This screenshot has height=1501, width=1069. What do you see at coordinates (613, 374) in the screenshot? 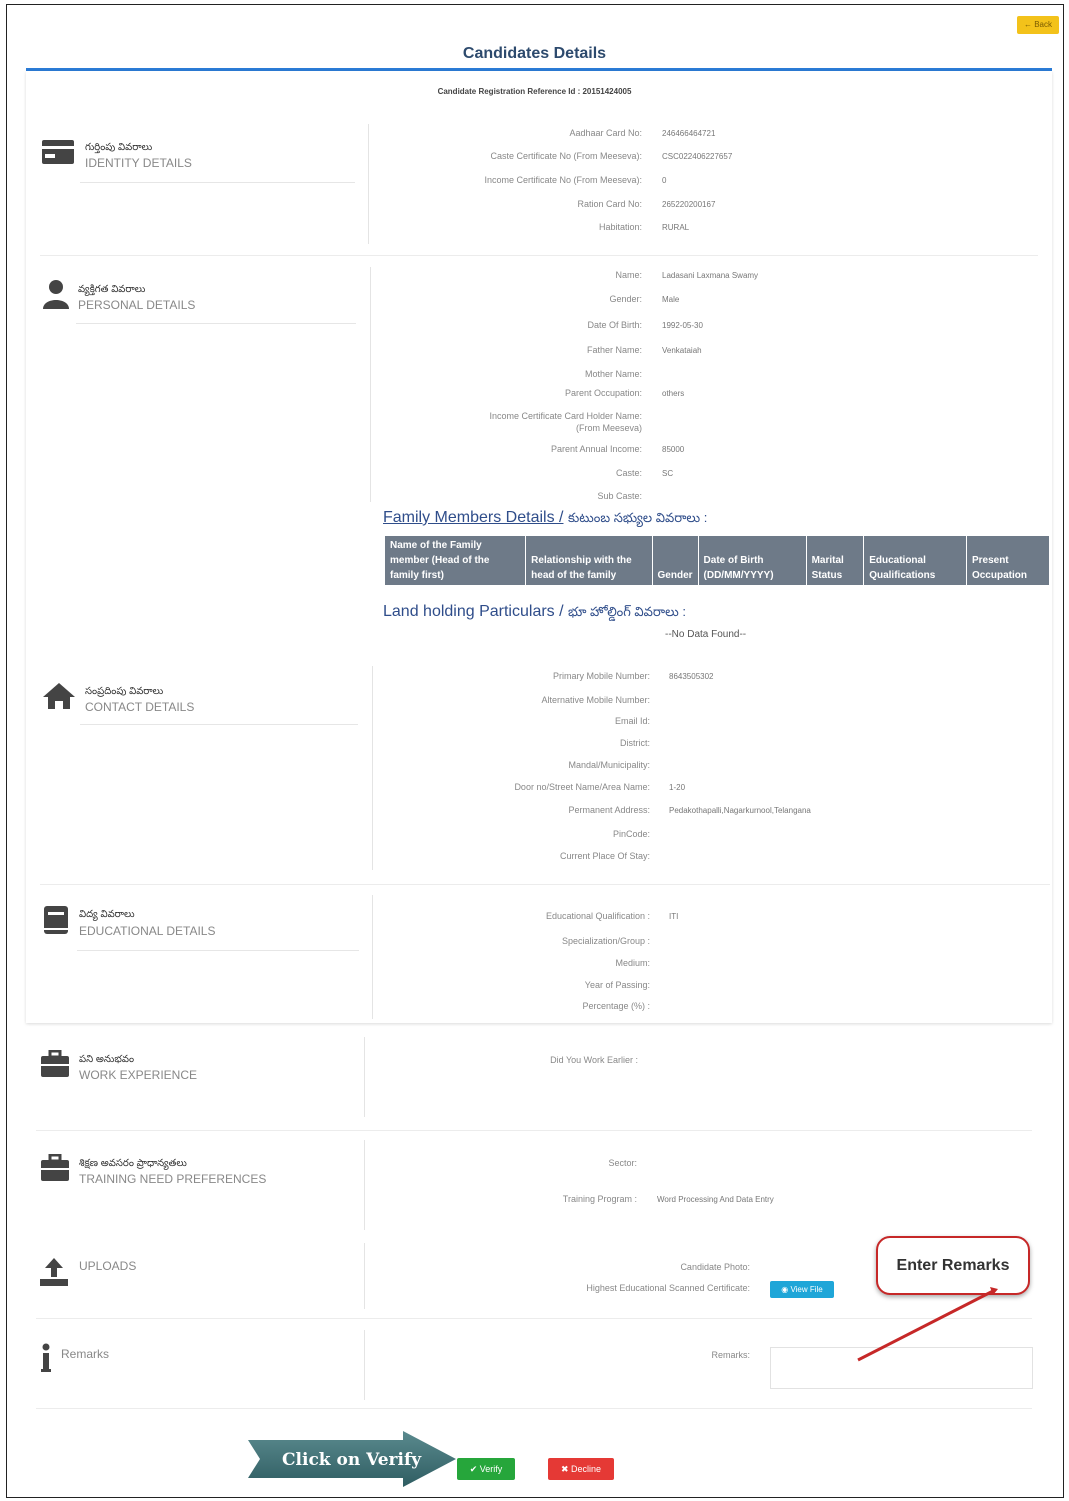
I see `field-label: Mother Name:` at bounding box center [613, 374].